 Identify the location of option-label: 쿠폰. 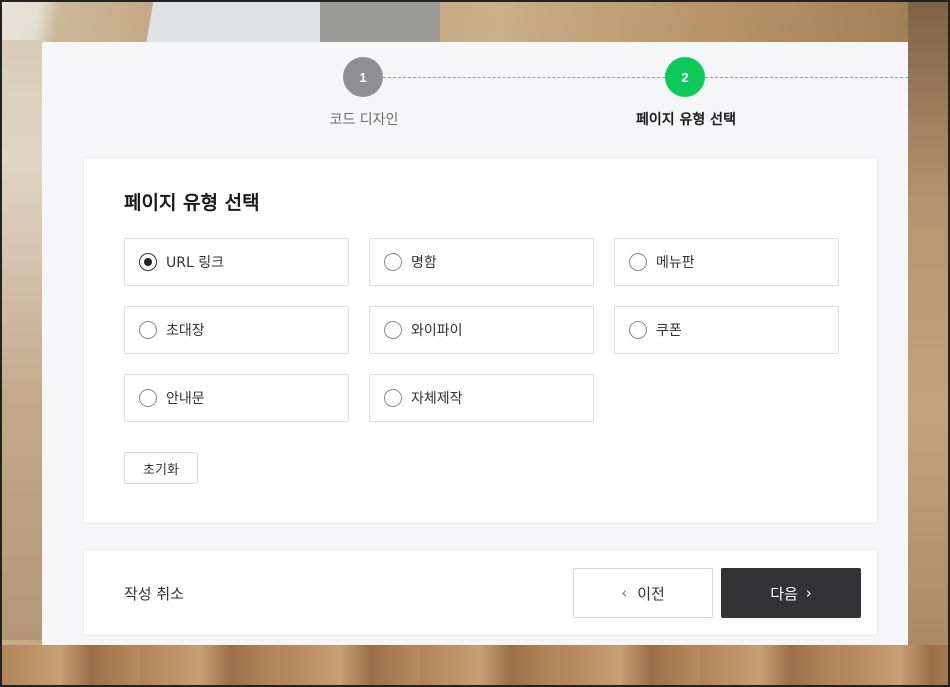
(669, 331).